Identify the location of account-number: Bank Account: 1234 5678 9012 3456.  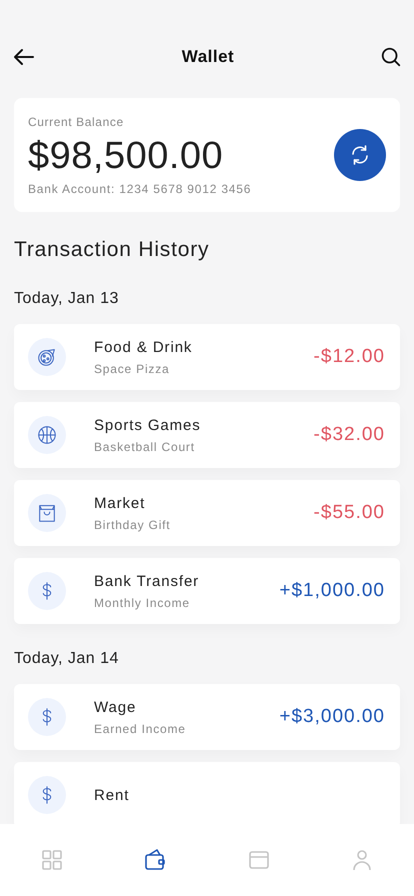
(140, 189).